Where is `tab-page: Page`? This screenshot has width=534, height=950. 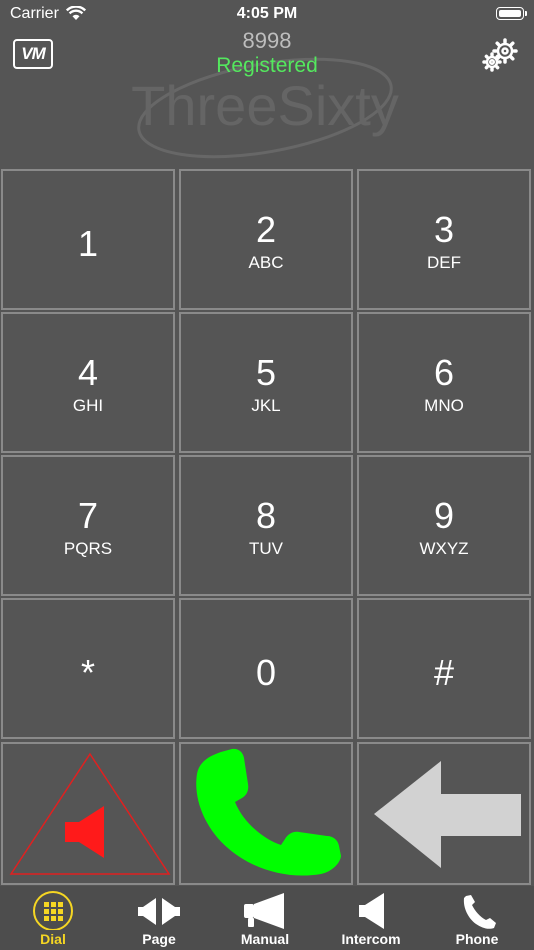
tab-page: Page is located at coordinates (159, 918).